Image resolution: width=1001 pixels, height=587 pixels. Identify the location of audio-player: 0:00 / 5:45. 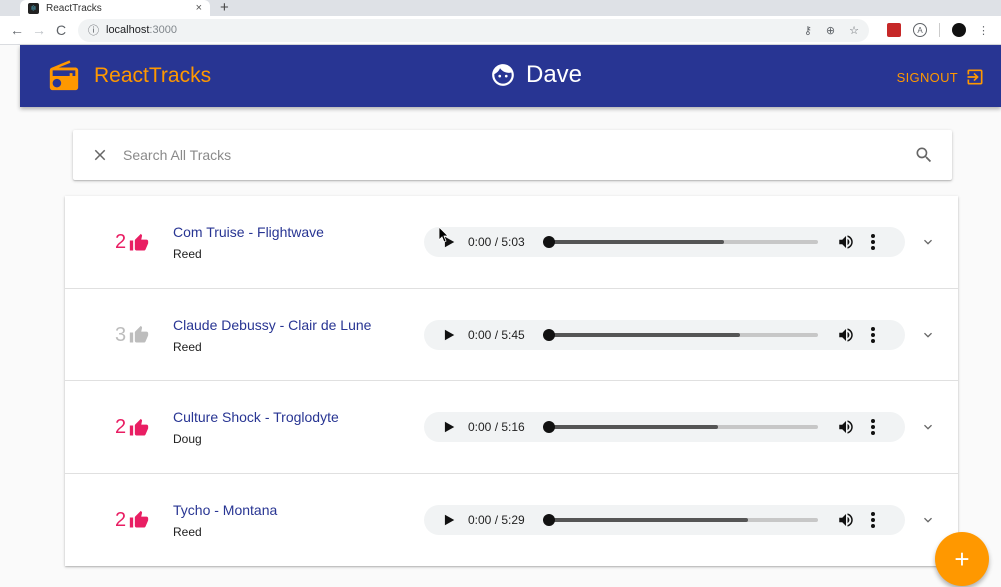
(664, 334).